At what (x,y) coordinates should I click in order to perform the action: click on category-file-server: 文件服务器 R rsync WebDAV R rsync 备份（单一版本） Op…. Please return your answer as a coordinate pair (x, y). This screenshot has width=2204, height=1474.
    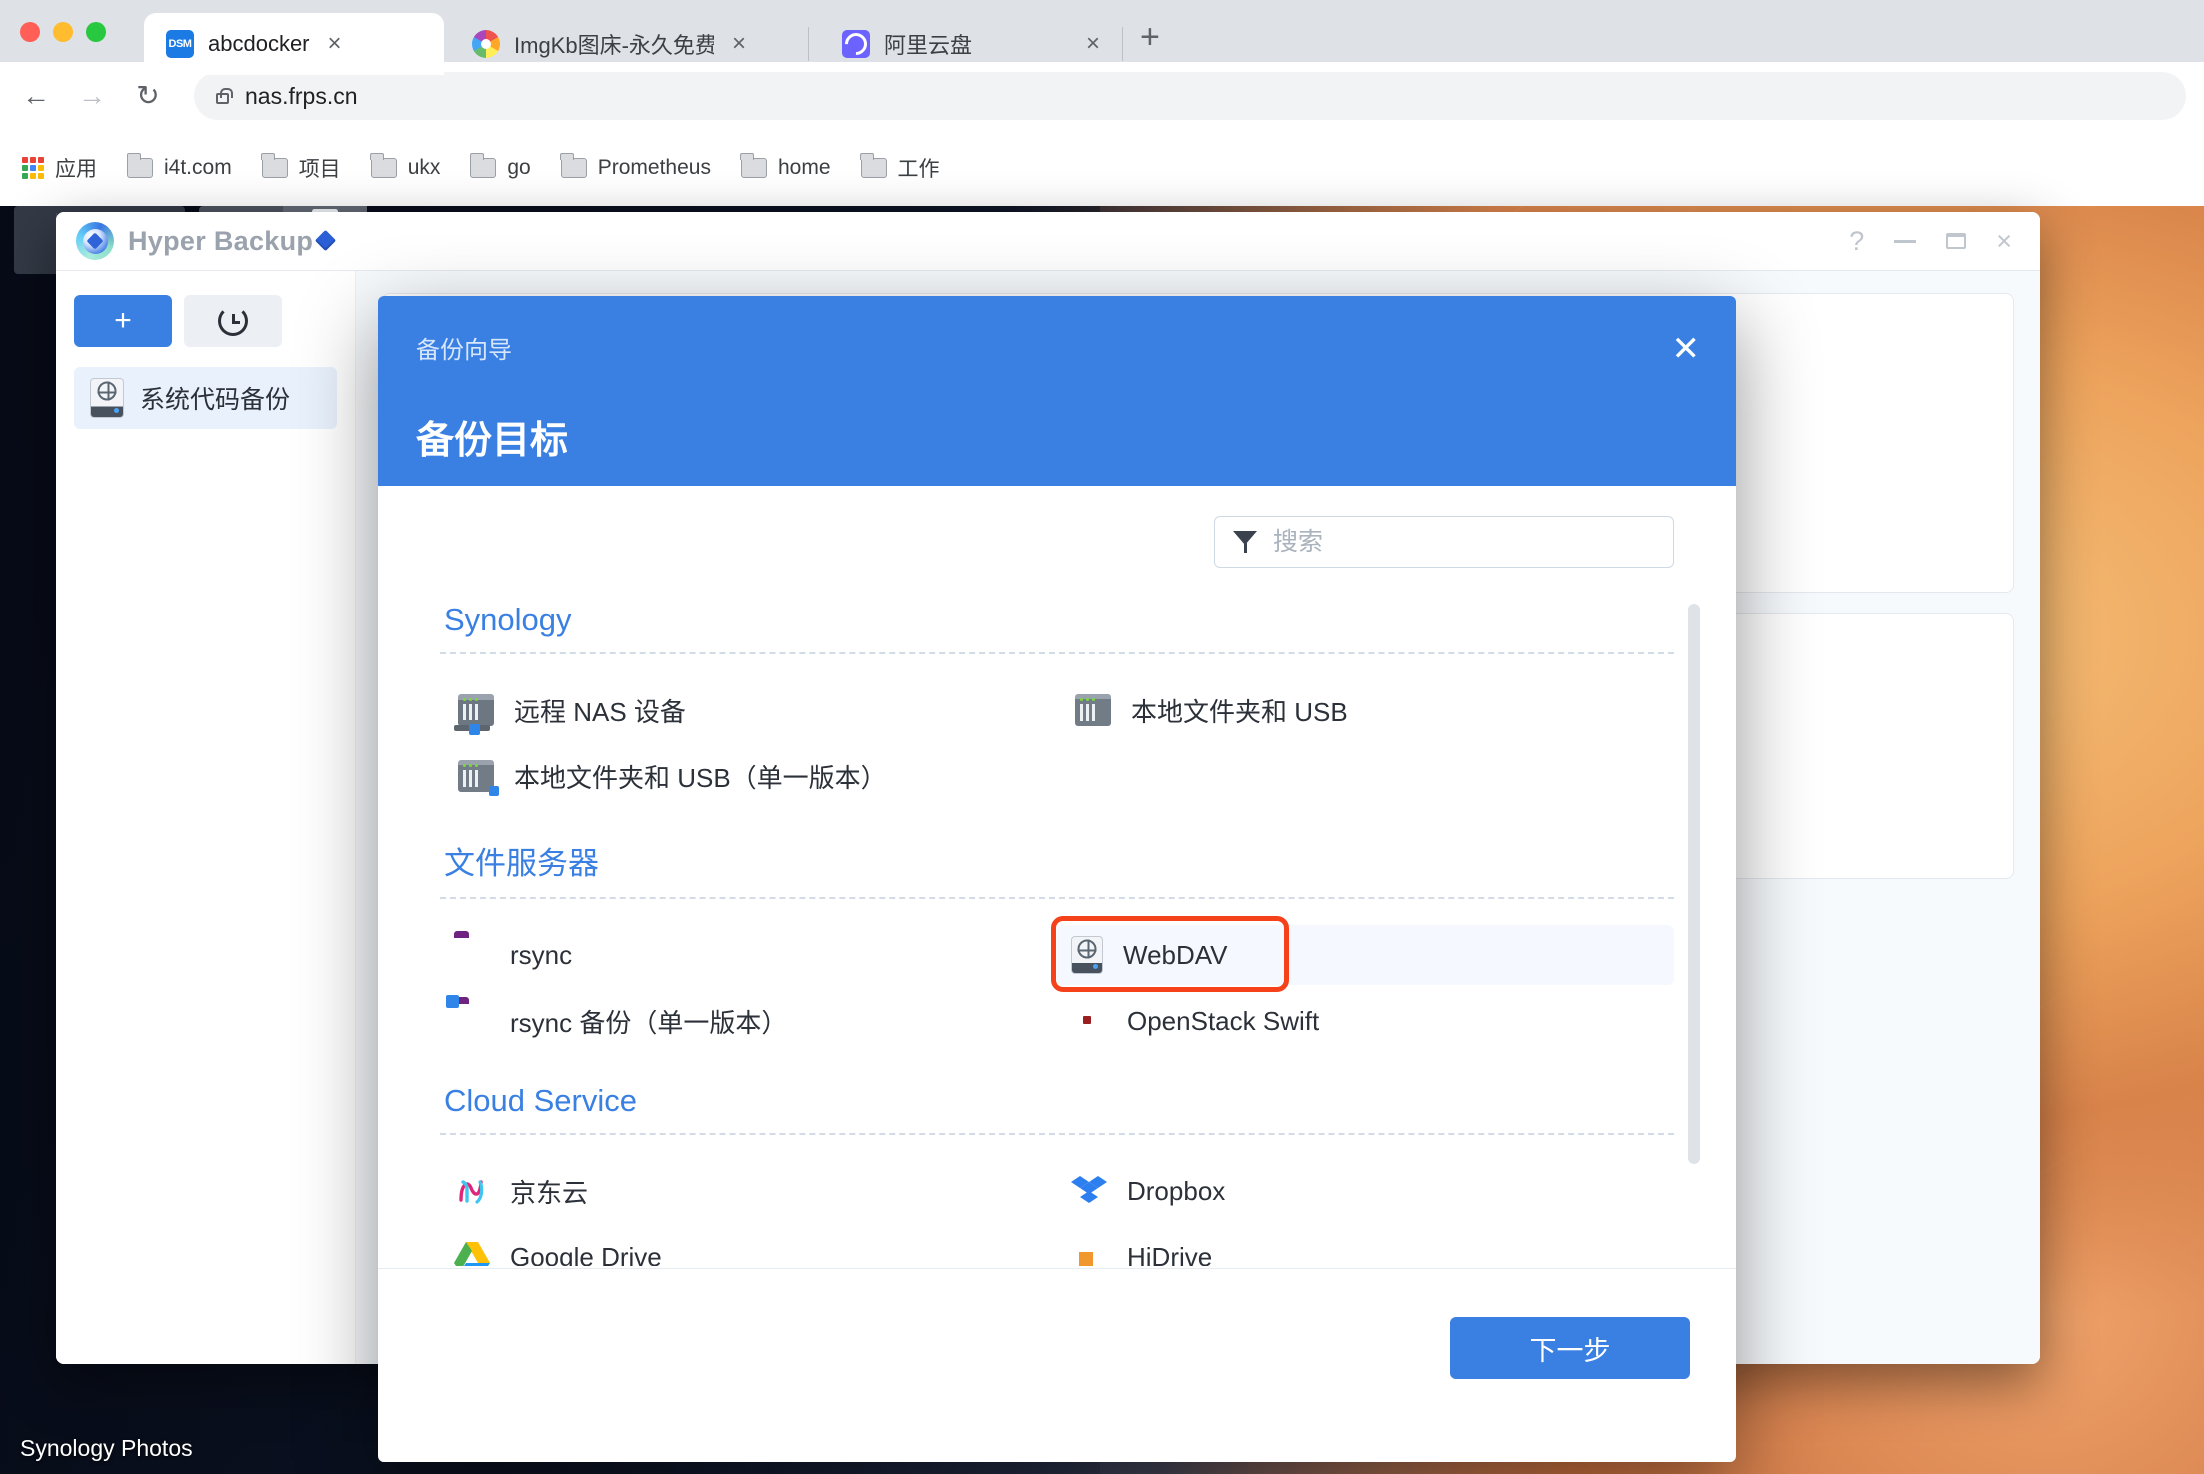
    Looking at the image, I should click on (1057, 944).